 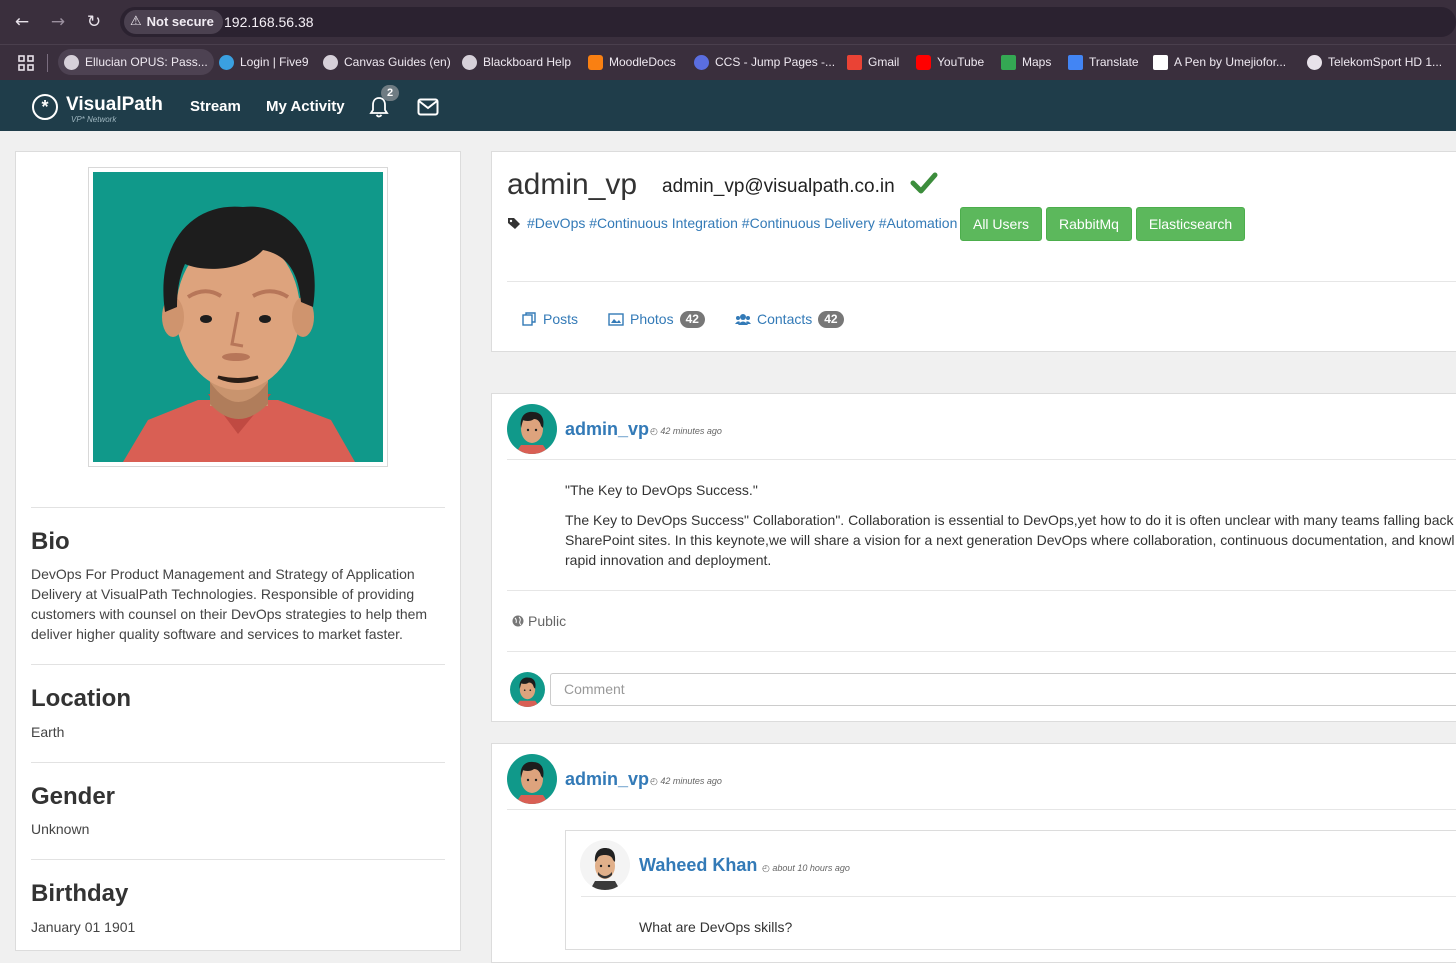 I want to click on tags-icon, so click(x=514, y=223).